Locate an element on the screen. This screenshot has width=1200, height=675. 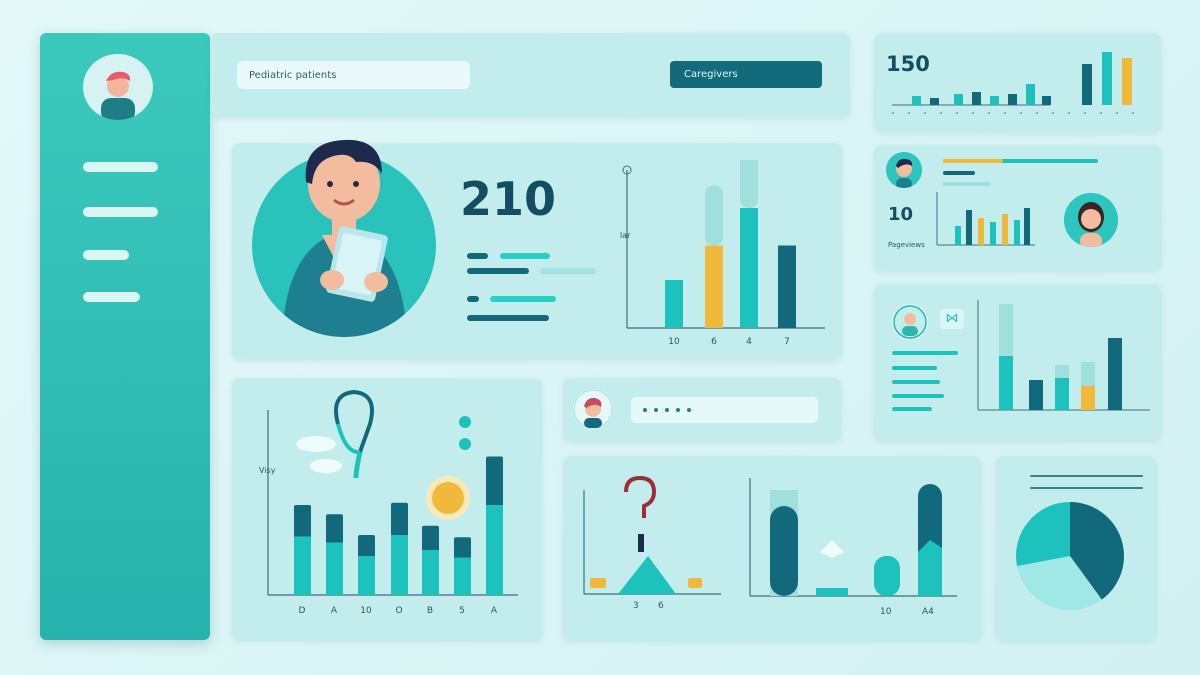
doctor-avatar-icon is located at coordinates (904, 170).